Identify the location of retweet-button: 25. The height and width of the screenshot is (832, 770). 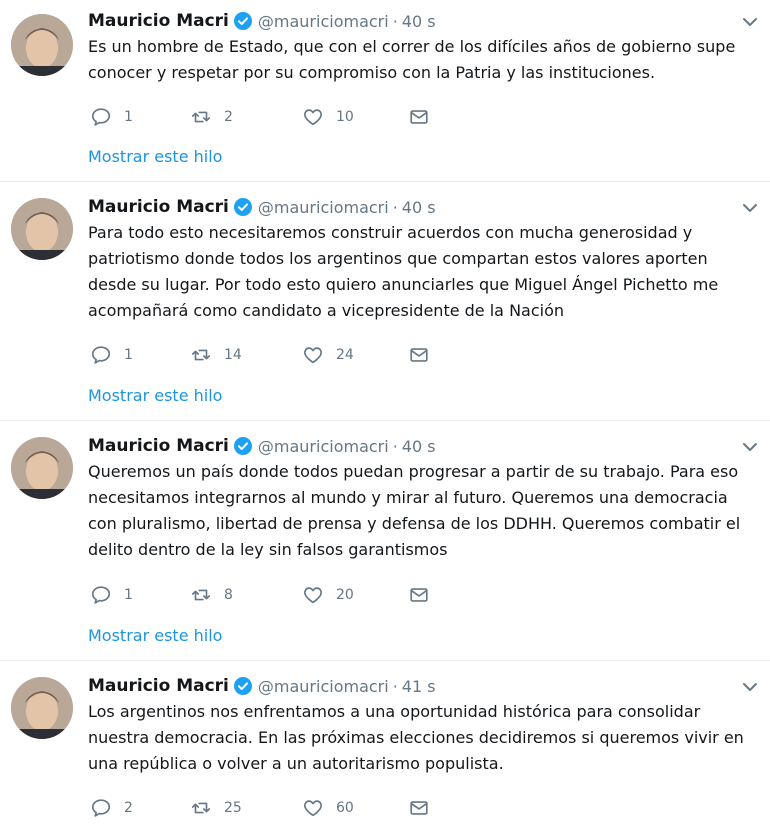
(216, 808).